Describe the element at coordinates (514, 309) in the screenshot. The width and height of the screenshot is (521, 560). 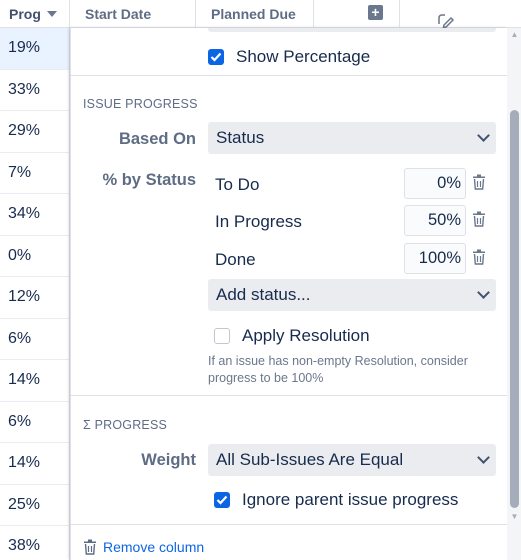
I see `scrollbar-thumb` at that location.